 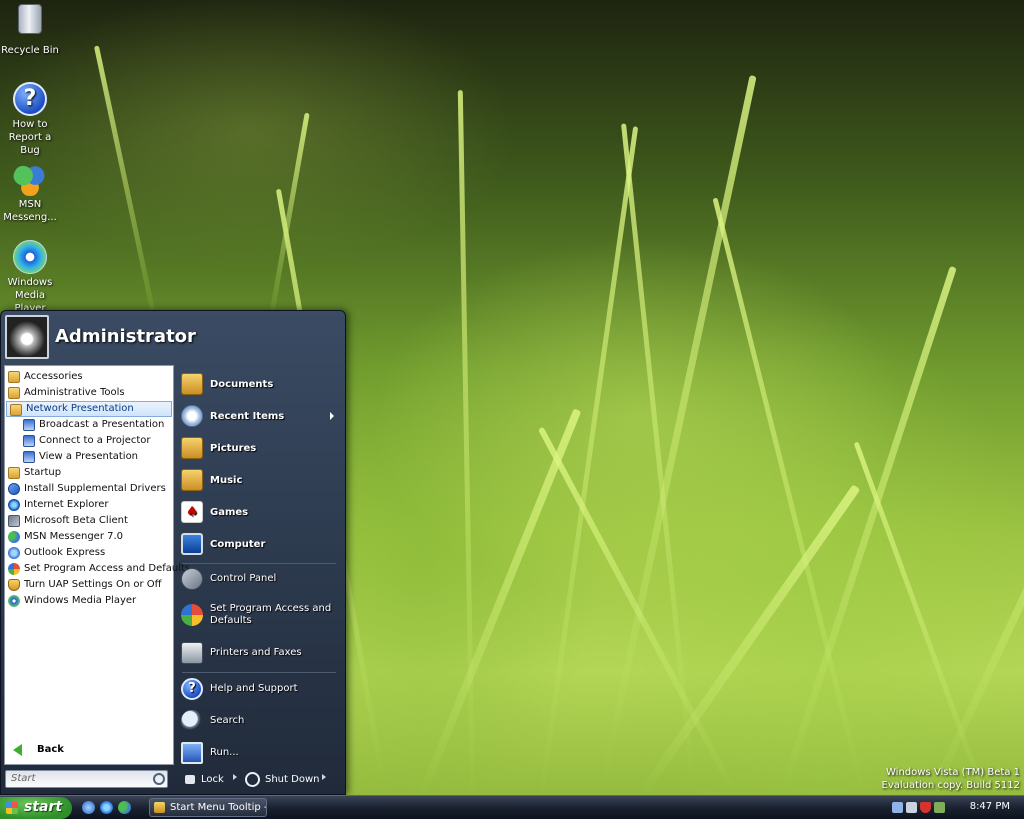 What do you see at coordinates (939, 807) in the screenshot?
I see `users-icon` at bounding box center [939, 807].